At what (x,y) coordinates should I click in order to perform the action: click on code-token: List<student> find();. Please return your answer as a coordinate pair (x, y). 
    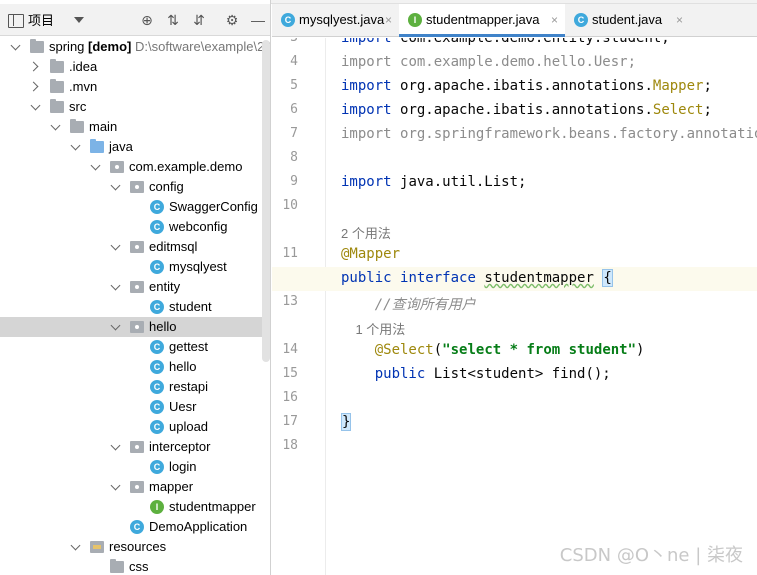
    Looking at the image, I should click on (522, 374).